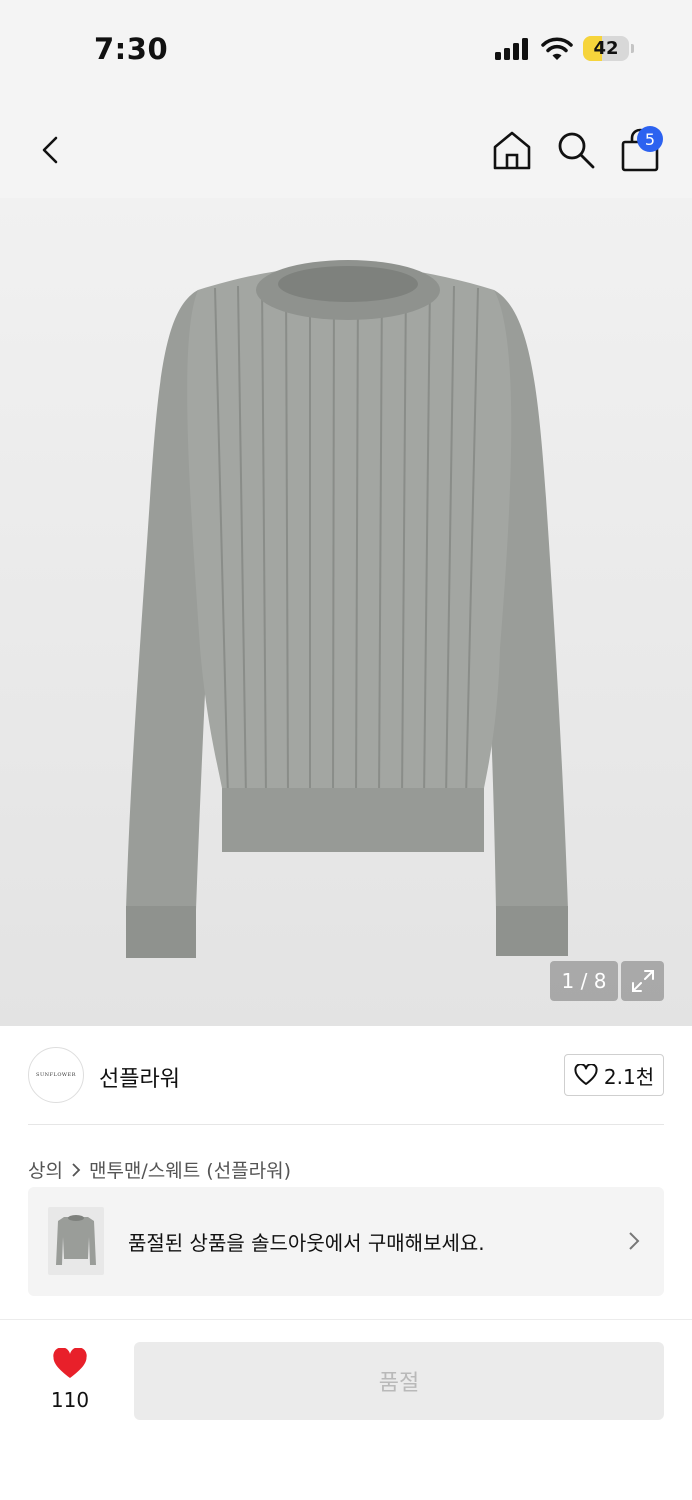 Image resolution: width=692 pixels, height=1500 pixels. Describe the element at coordinates (131, 49) in the screenshot. I see `status-time: 7:30` at that location.